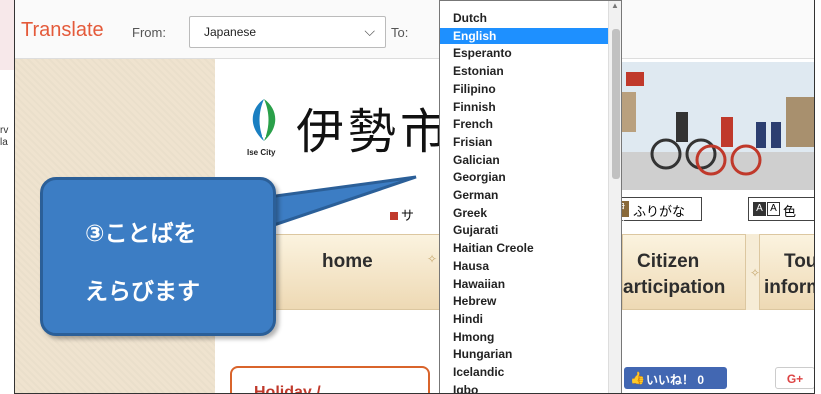 Image resolution: width=821 pixels, height=394 pixels. Describe the element at coordinates (414, 29) in the screenshot. I see `translate-bar: Translate From: Japanese ⌵ To:` at that location.